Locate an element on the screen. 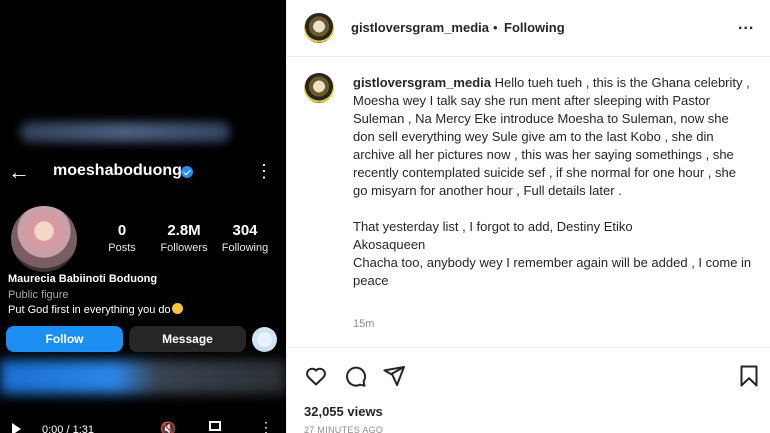 This screenshot has height=433, width=770. heart-icon is located at coordinates (316, 376).